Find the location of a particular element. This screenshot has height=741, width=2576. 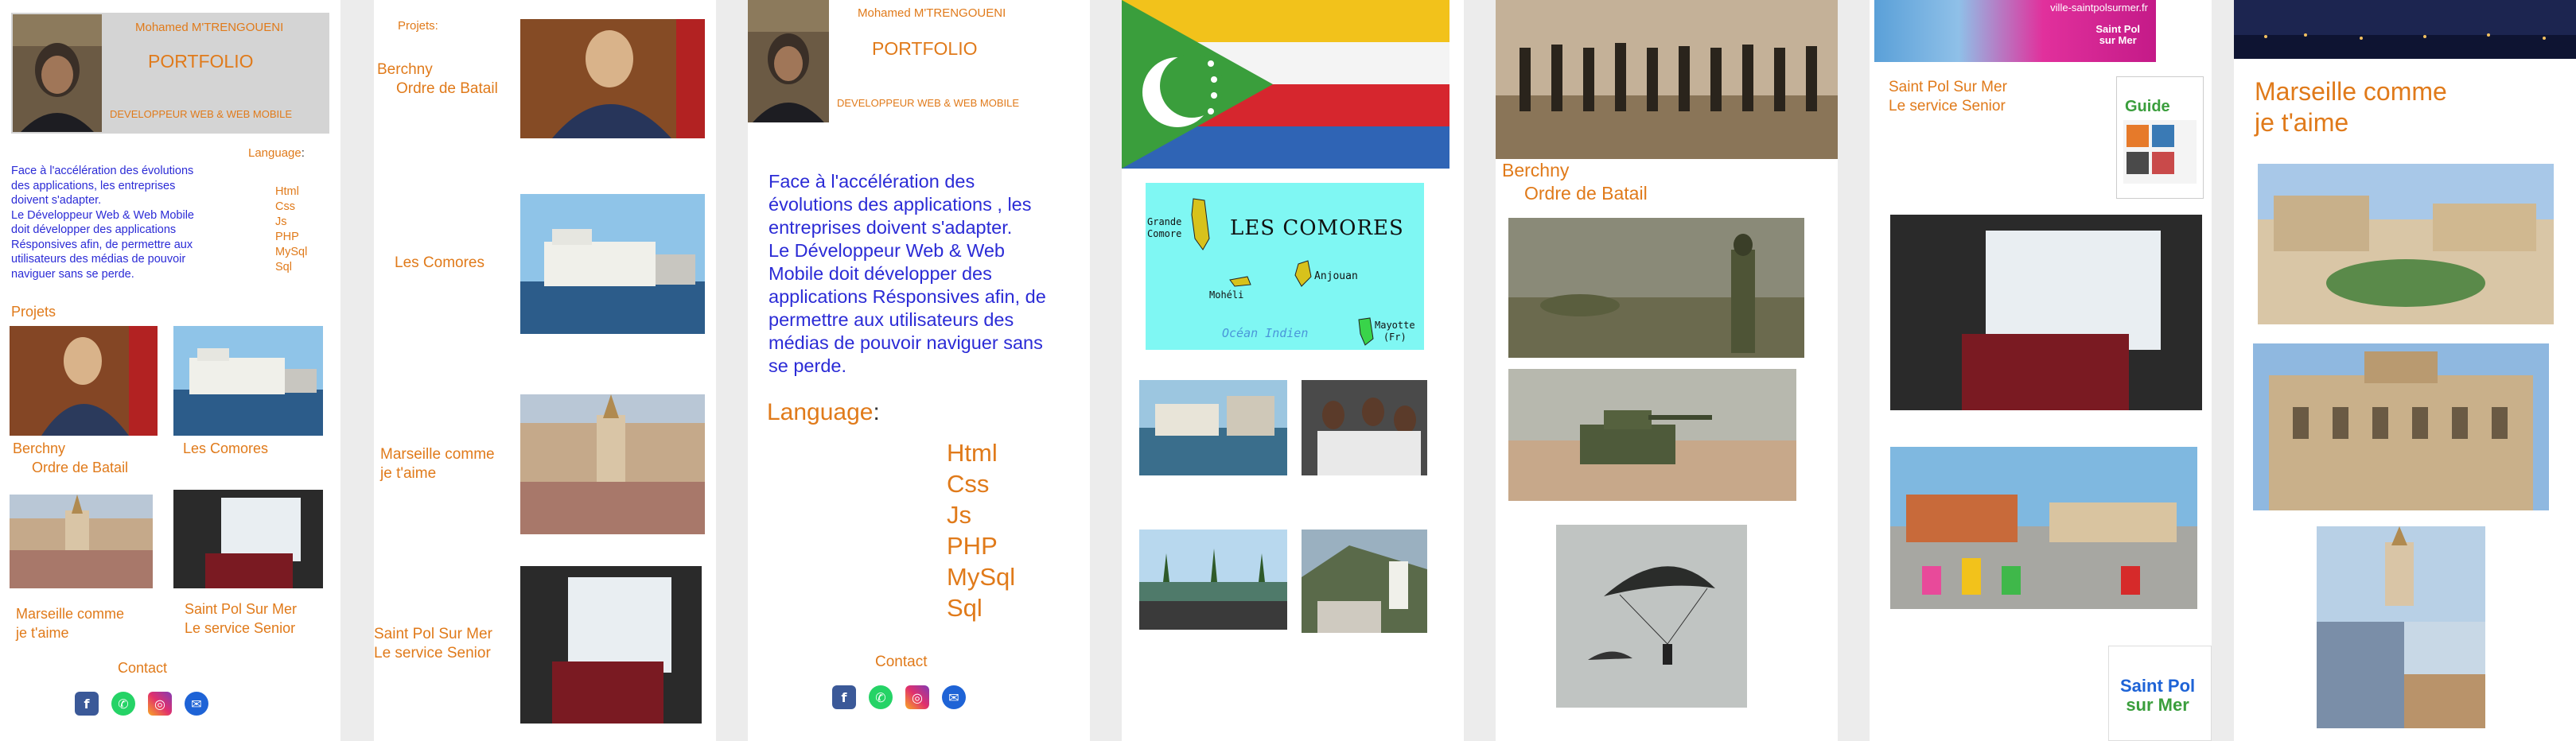

panel-marseille: Marseille comme je t'aime is located at coordinates (2405, 371).